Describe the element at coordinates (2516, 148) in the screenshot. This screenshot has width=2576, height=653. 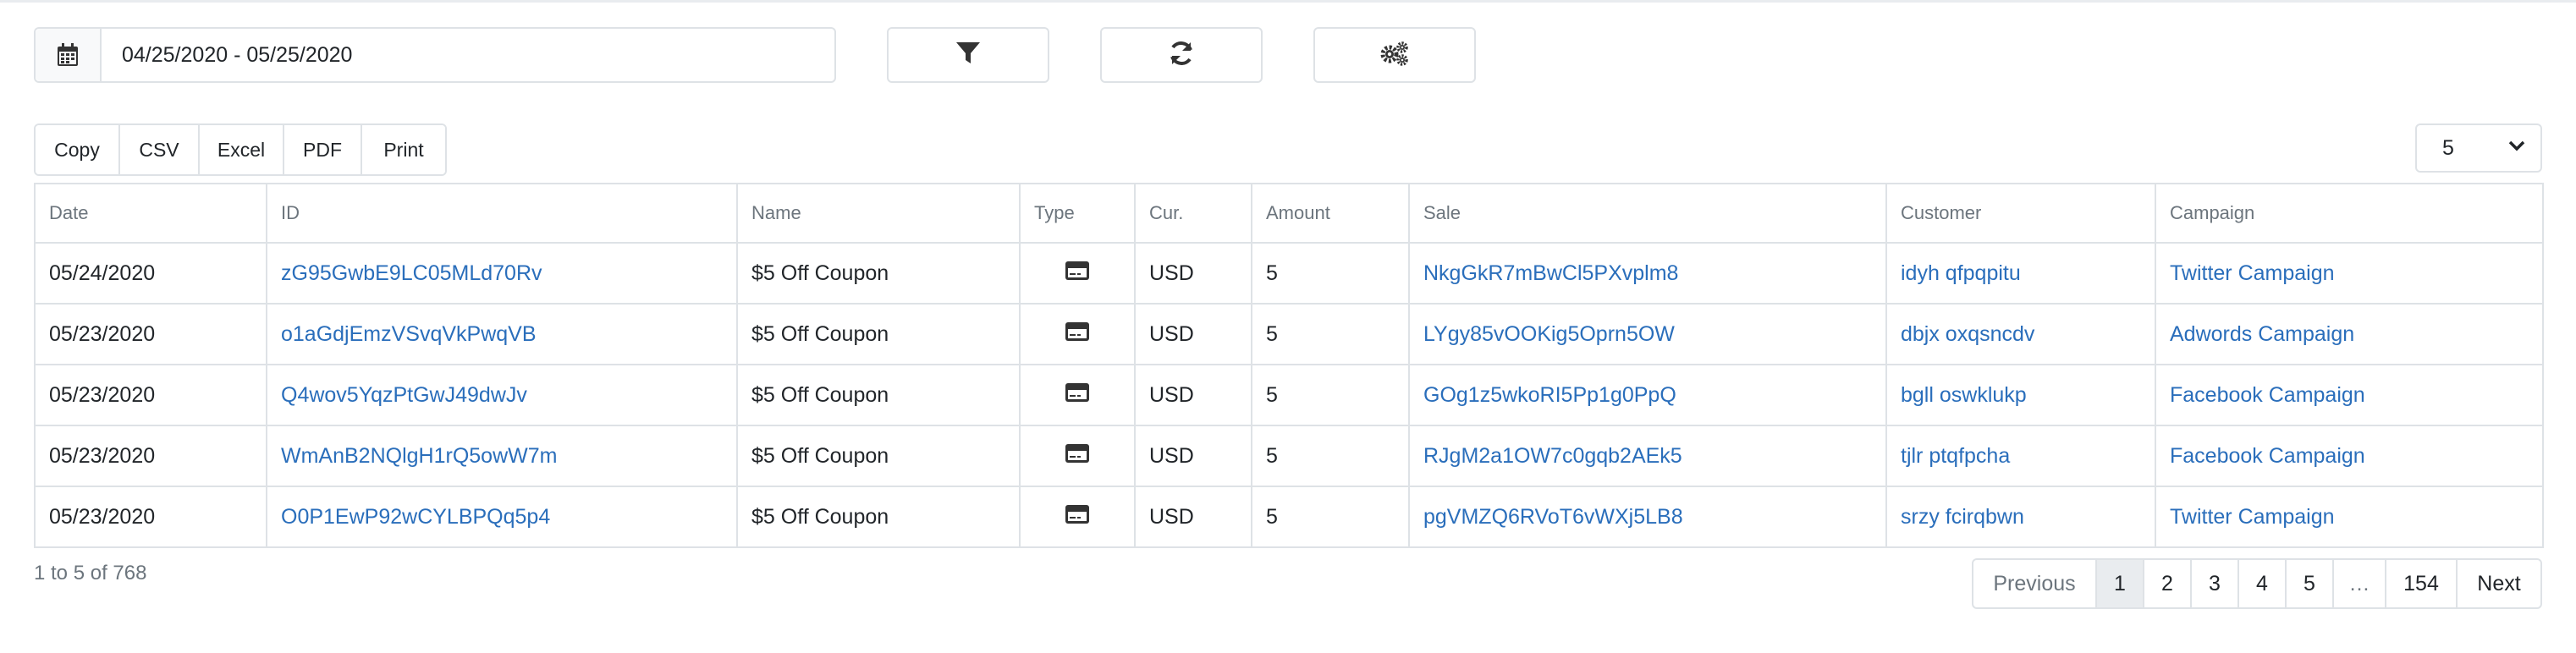
I see `chevron-down-icon` at that location.